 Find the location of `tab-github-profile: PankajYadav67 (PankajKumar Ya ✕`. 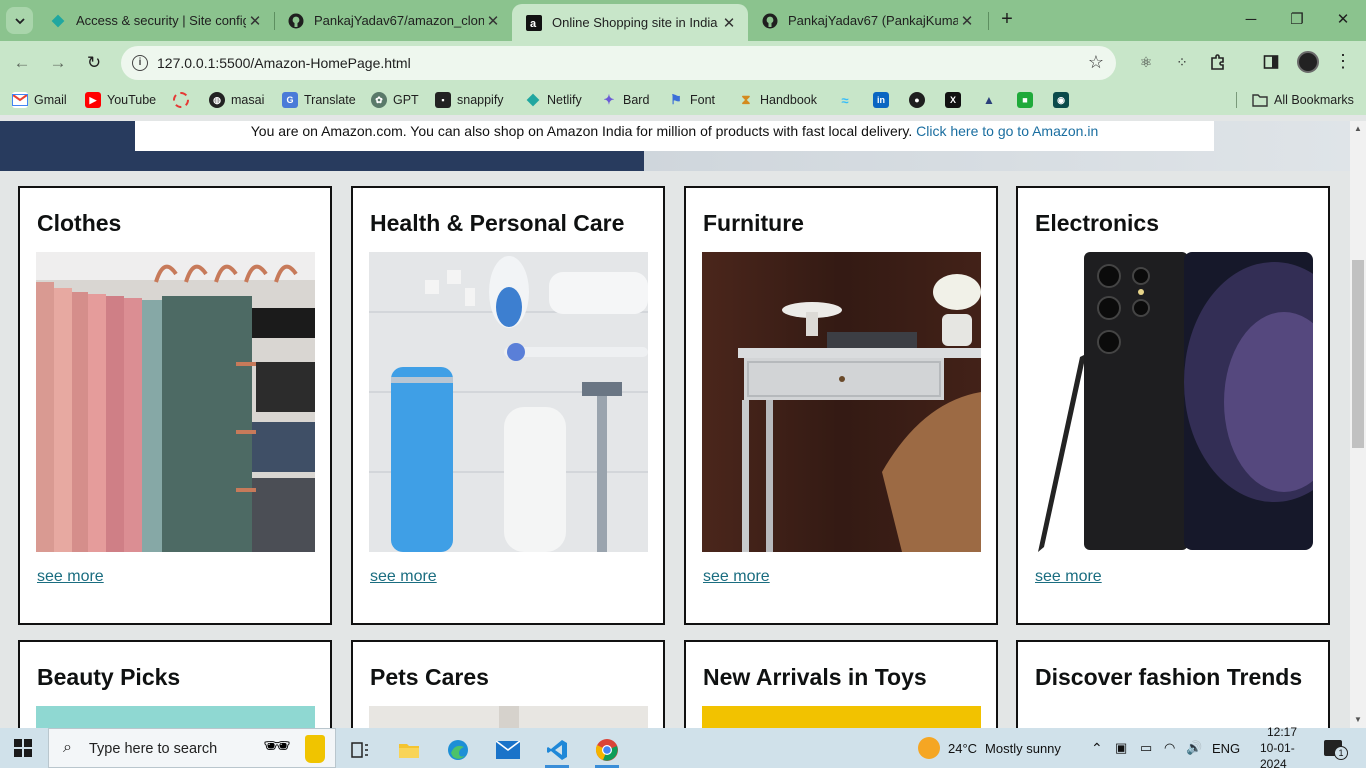

tab-github-profile: PankajYadav67 (PankajKumar Ya ✕ is located at coordinates (867, 20).